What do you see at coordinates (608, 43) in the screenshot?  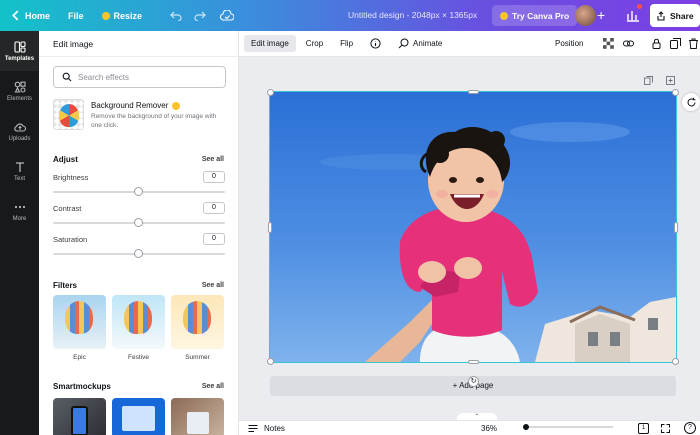 I see `transparency-icon` at bounding box center [608, 43].